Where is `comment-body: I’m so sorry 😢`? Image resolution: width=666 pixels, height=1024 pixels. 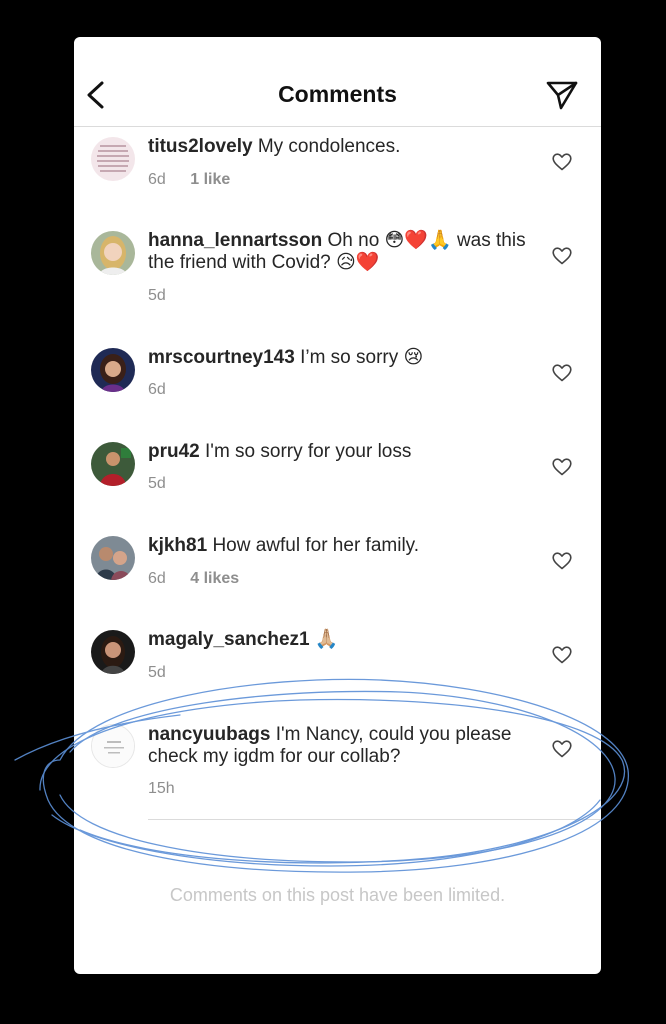
comment-body: I’m so sorry 😢 is located at coordinates (362, 357).